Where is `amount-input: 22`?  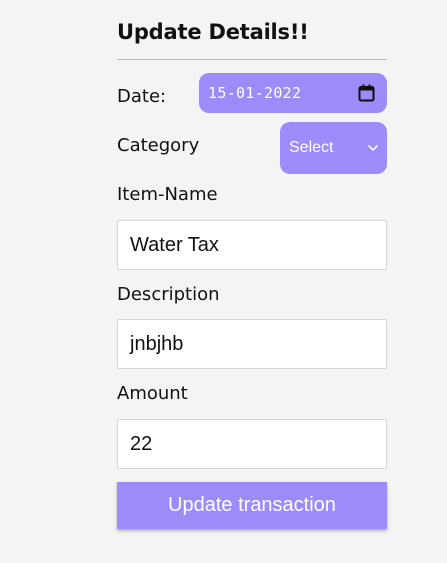 amount-input: 22 is located at coordinates (252, 444).